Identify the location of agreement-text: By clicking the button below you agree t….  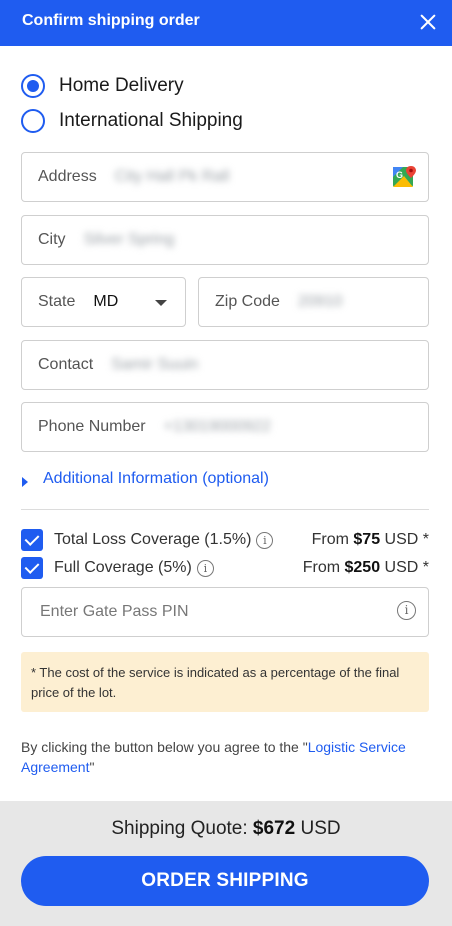
(226, 757).